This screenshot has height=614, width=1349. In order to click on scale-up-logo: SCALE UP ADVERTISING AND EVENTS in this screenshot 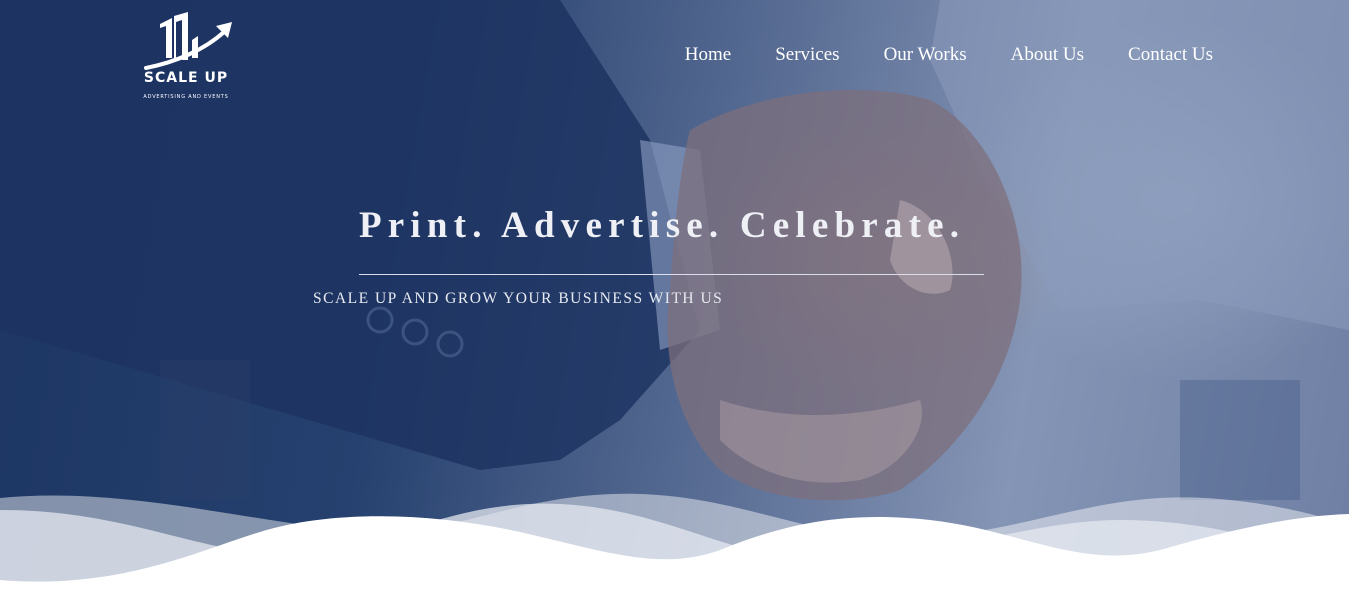, I will do `click(186, 56)`.